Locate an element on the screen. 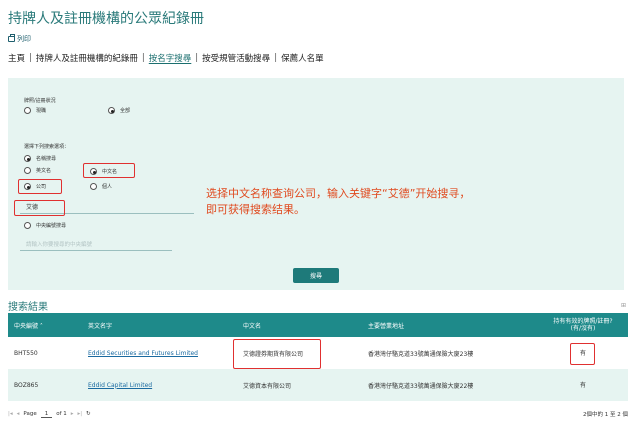  status-current-radio: 現職 is located at coordinates (35, 110).